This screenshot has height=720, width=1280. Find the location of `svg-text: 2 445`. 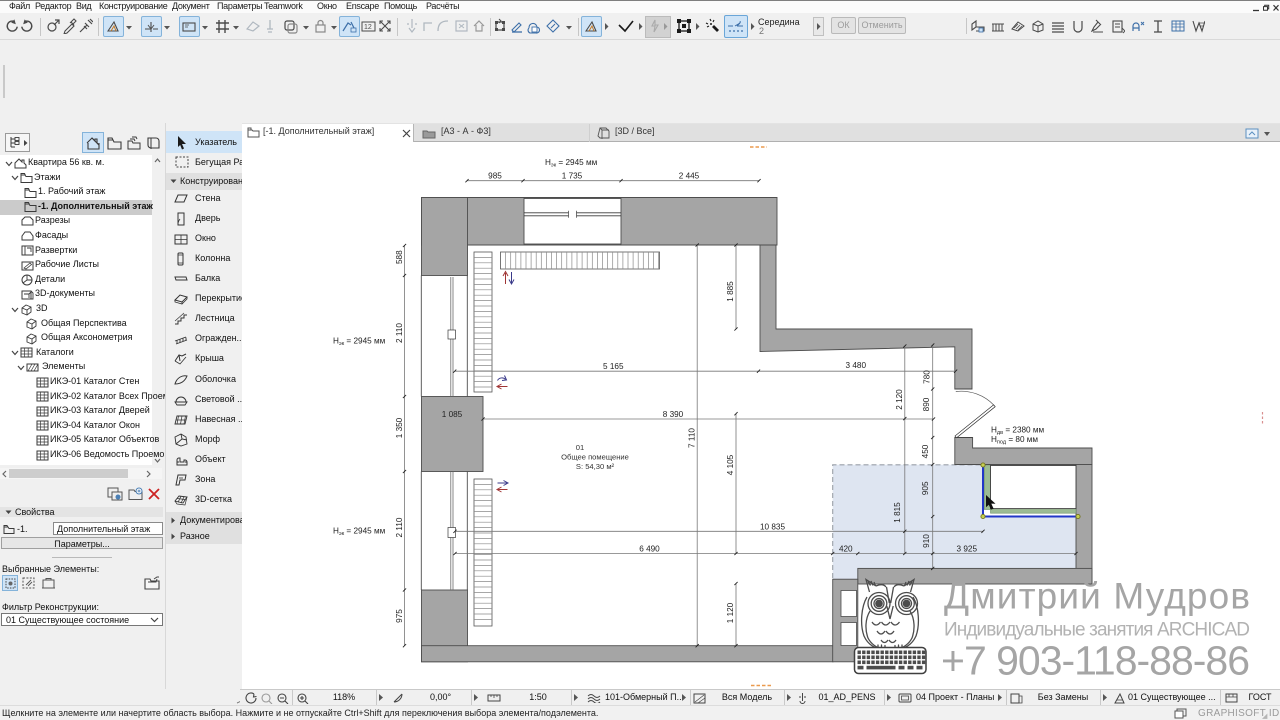

svg-text: 2 445 is located at coordinates (689, 176).